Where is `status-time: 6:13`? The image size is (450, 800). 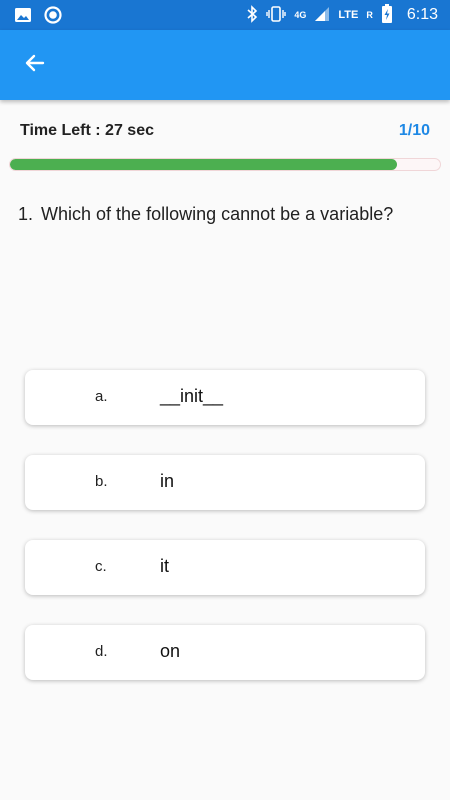
status-time: 6:13 is located at coordinates (422, 14).